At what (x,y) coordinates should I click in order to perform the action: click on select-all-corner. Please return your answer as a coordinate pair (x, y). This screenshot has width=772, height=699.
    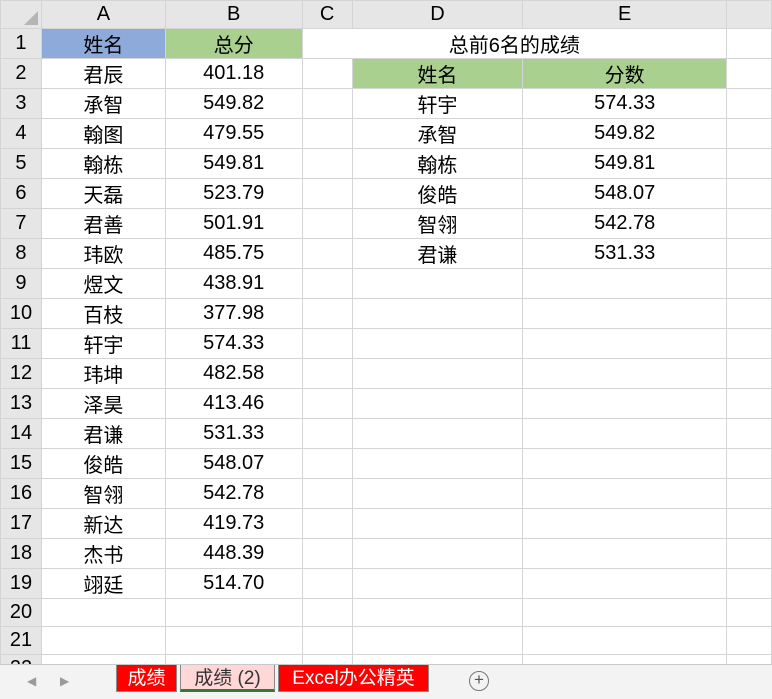
    Looking at the image, I should click on (21, 14).